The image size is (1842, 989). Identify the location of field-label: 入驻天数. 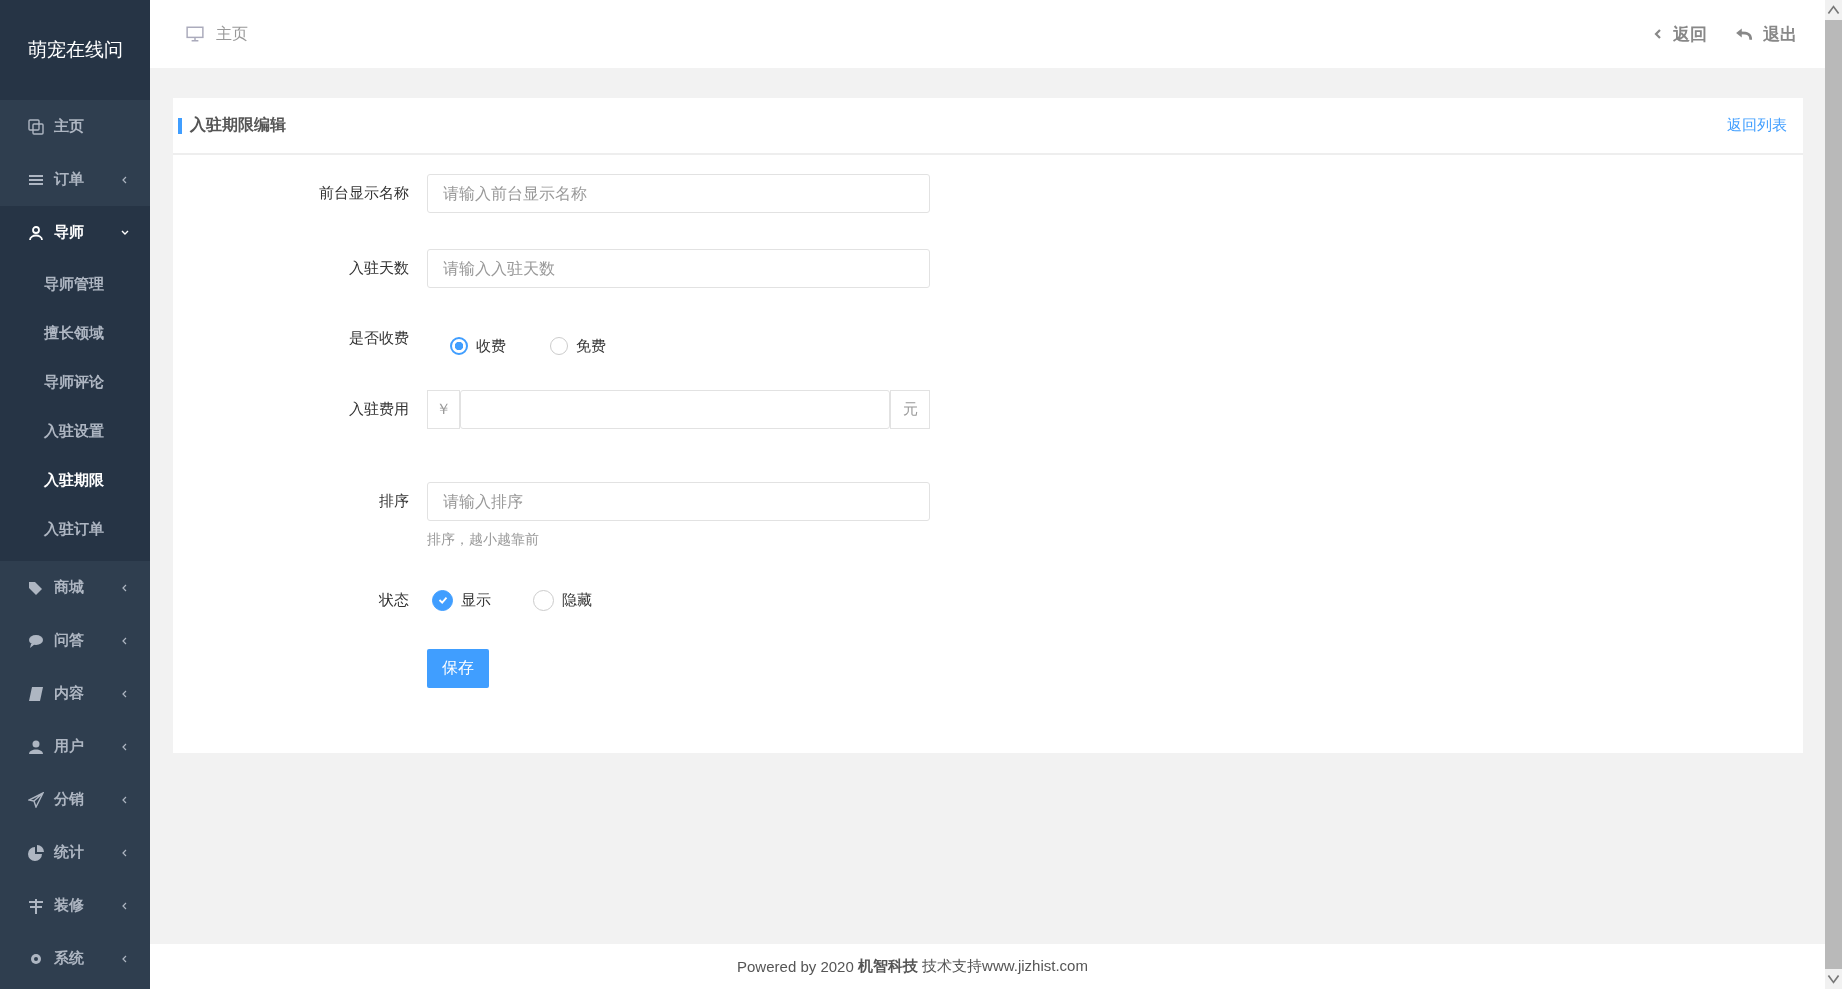
(379, 268).